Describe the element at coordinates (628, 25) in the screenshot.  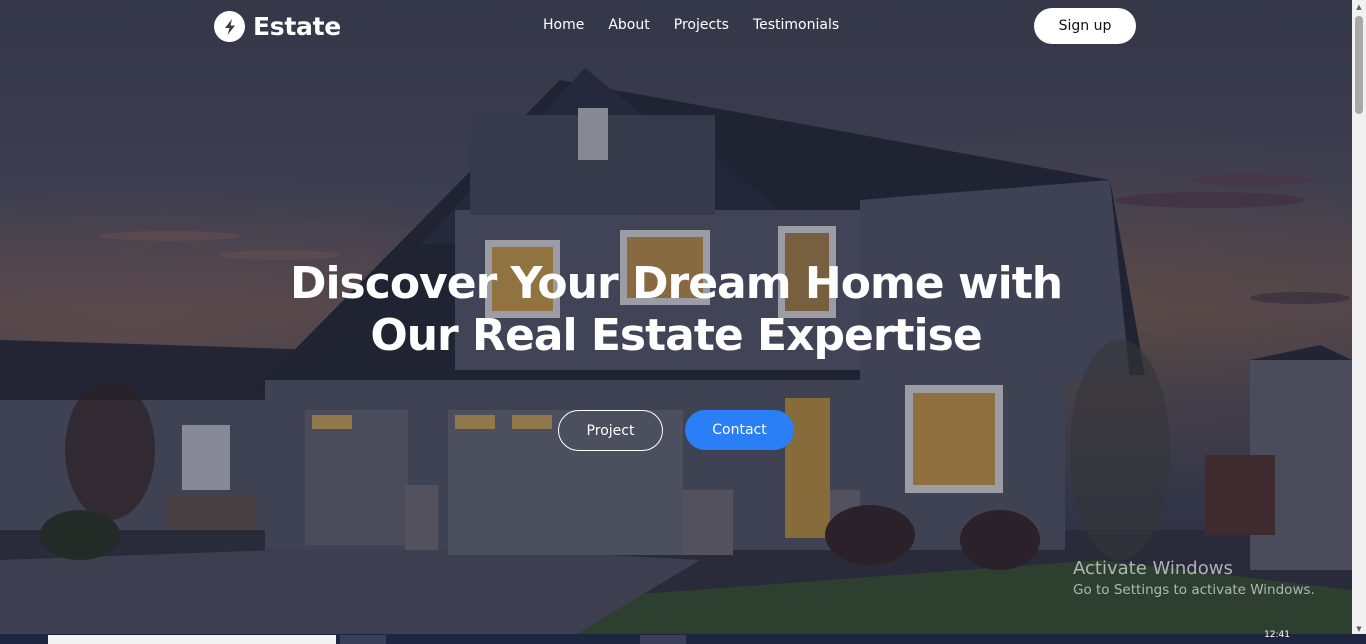
I see `nav-link-about: About` at that location.